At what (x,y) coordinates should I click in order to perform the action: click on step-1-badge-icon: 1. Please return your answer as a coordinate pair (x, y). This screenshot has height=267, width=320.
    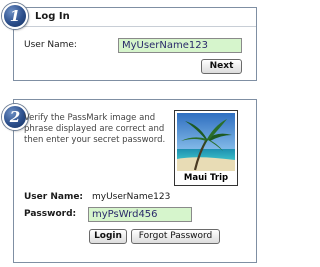
    Looking at the image, I should click on (15, 16).